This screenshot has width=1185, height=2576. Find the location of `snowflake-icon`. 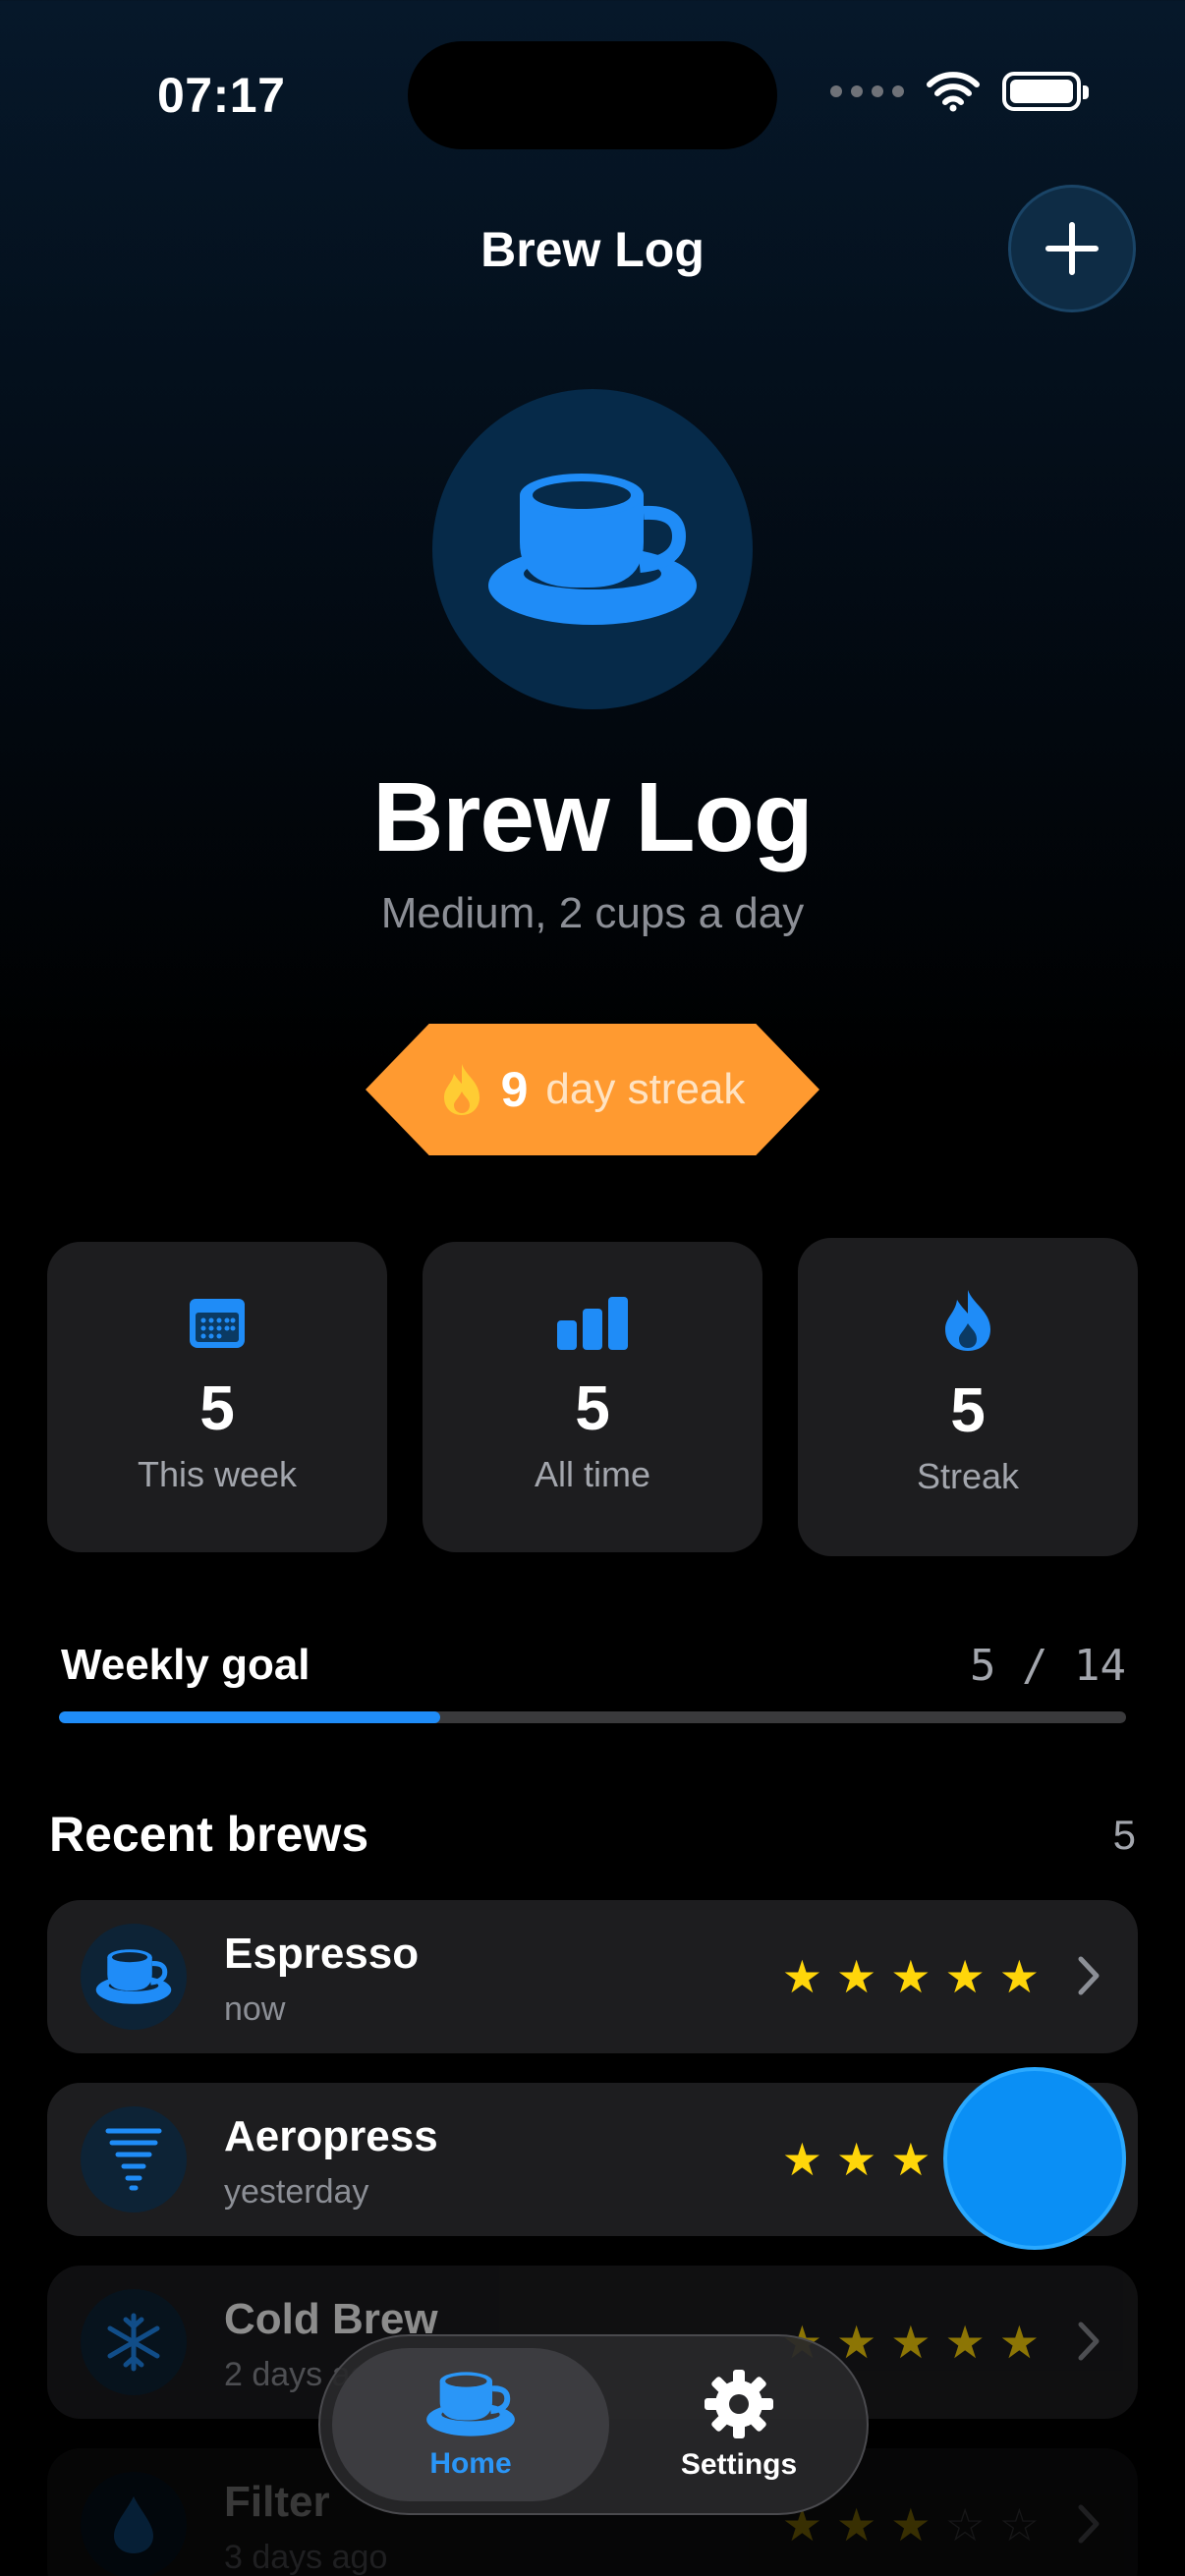

snowflake-icon is located at coordinates (134, 2342).